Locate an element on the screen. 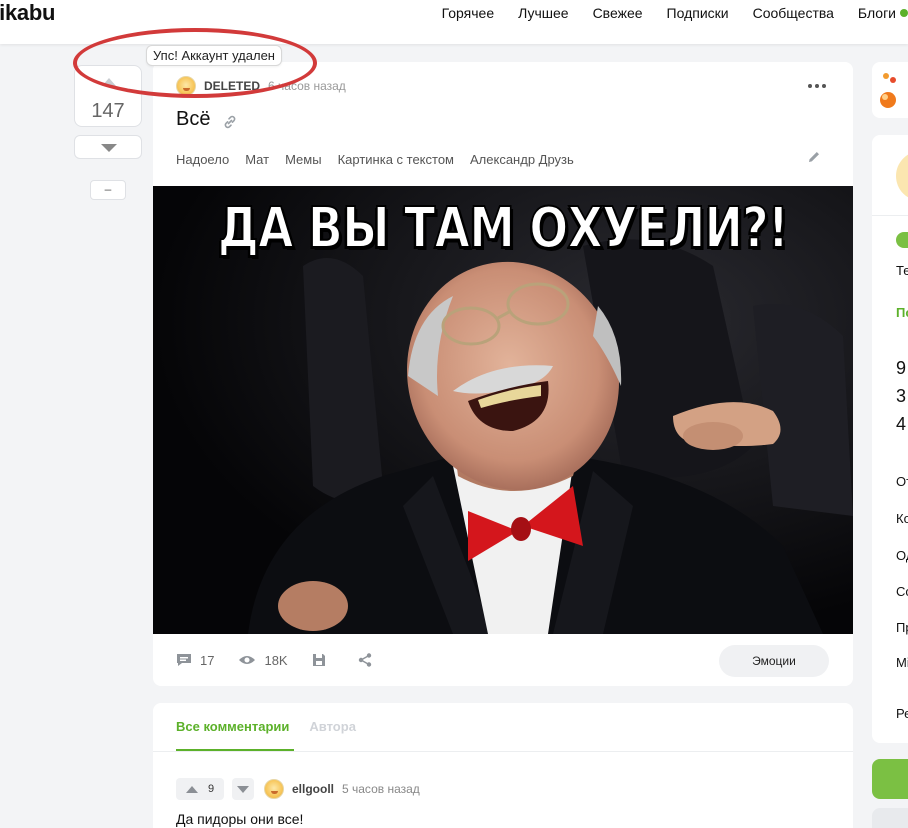  post-author: DELETED is located at coordinates (232, 86).